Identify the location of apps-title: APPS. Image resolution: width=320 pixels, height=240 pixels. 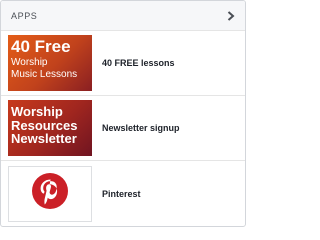
(24, 15).